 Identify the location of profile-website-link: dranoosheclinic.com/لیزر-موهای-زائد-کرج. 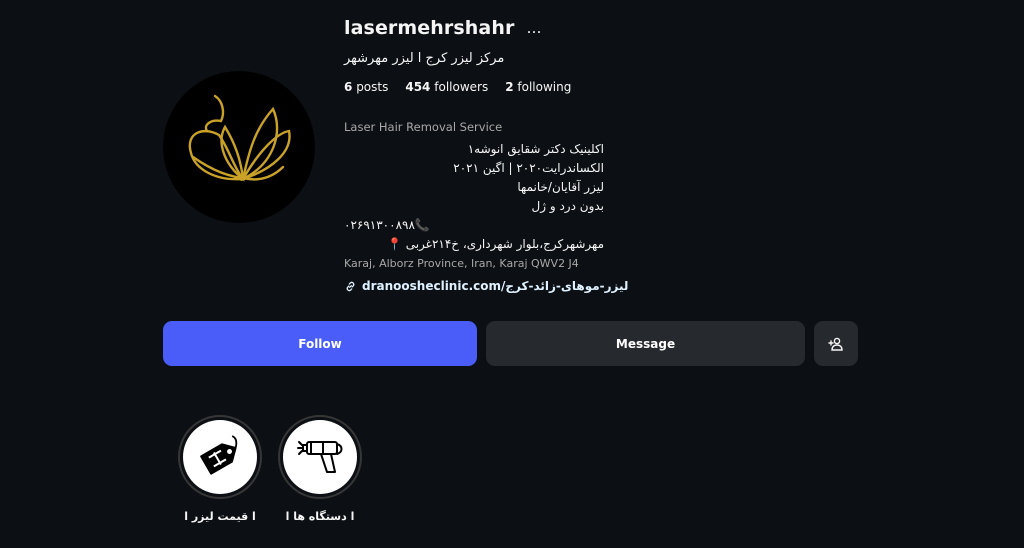
(486, 286).